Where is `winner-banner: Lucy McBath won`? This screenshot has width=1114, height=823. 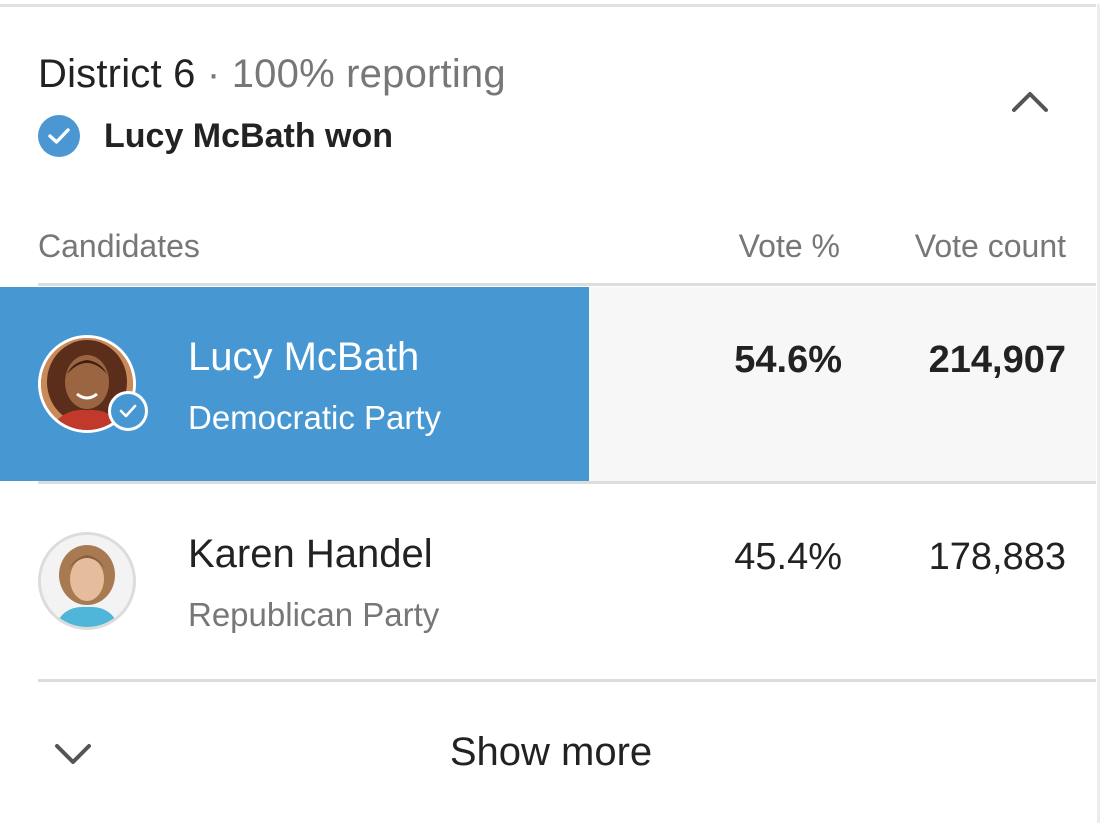 winner-banner: Lucy McBath won is located at coordinates (215, 136).